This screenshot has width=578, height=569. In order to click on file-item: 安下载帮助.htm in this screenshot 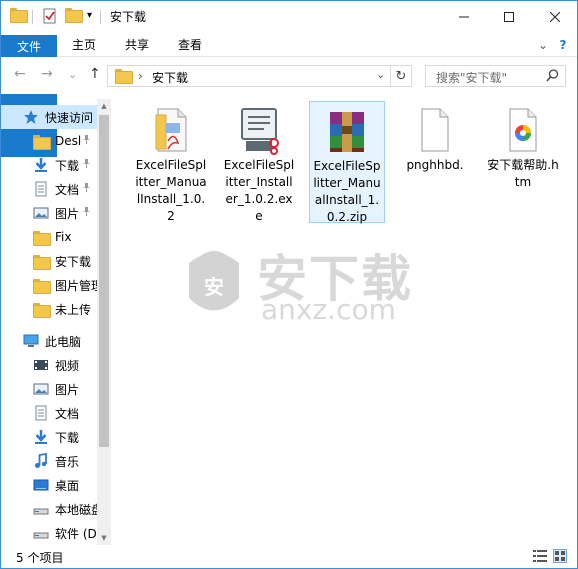, I will do `click(523, 162)`.